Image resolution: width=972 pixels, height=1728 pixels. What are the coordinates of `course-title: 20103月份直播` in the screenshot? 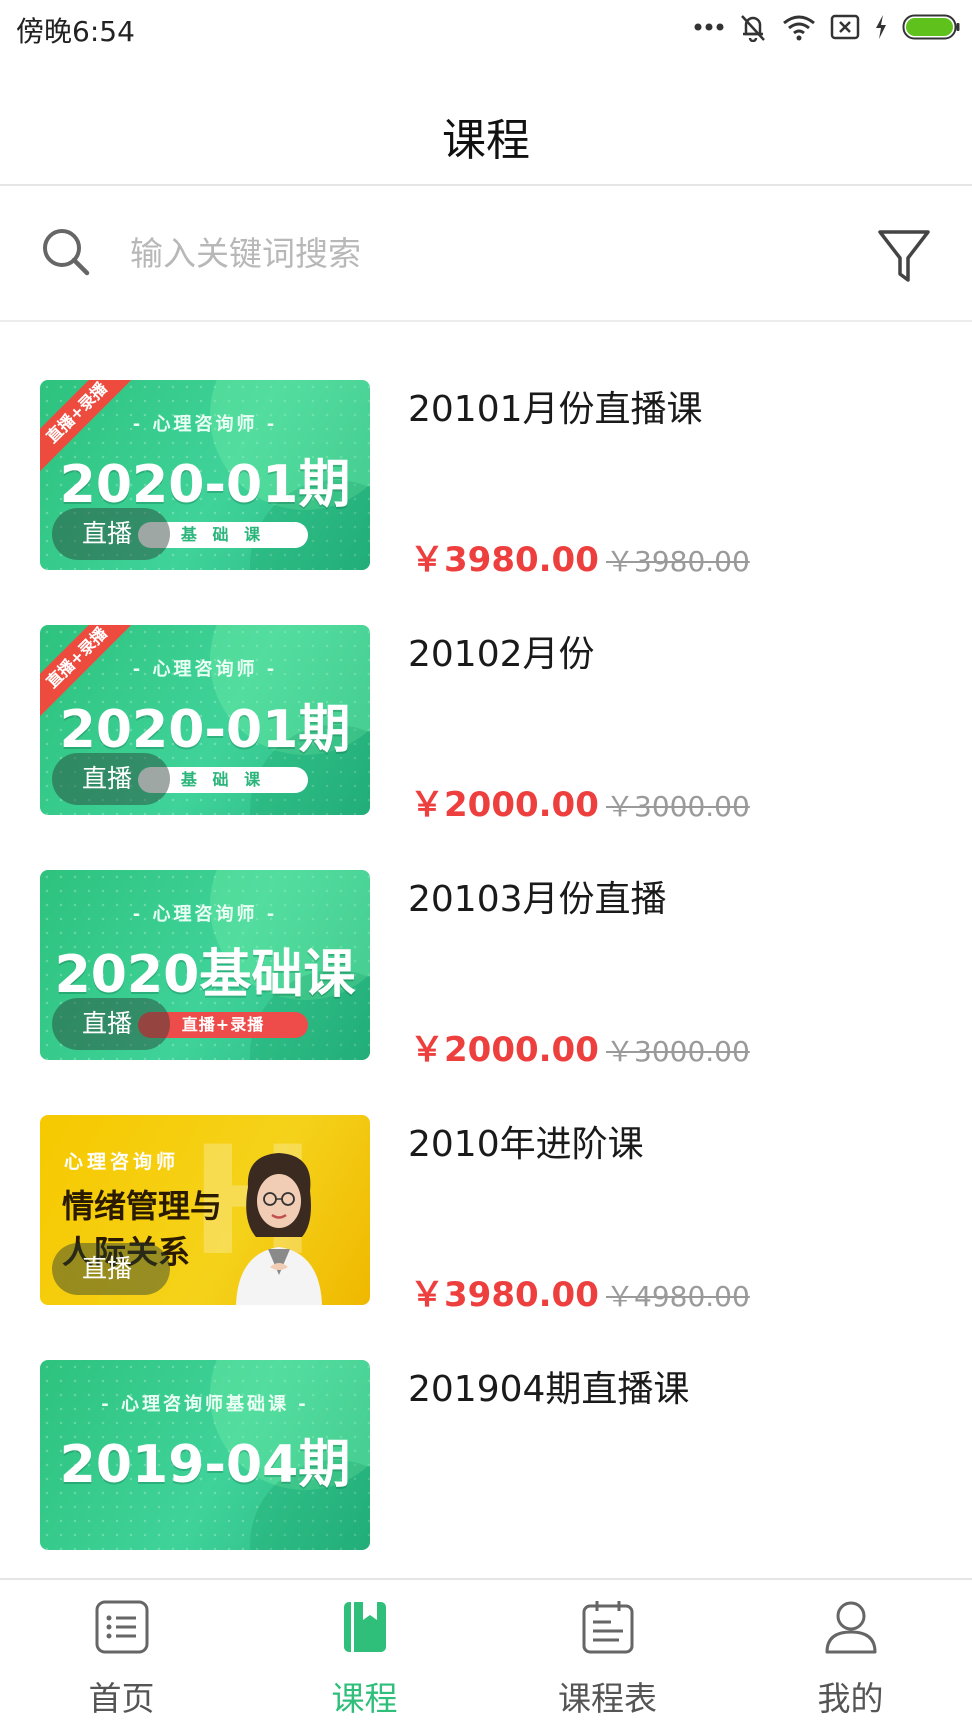 It's located at (537, 896).